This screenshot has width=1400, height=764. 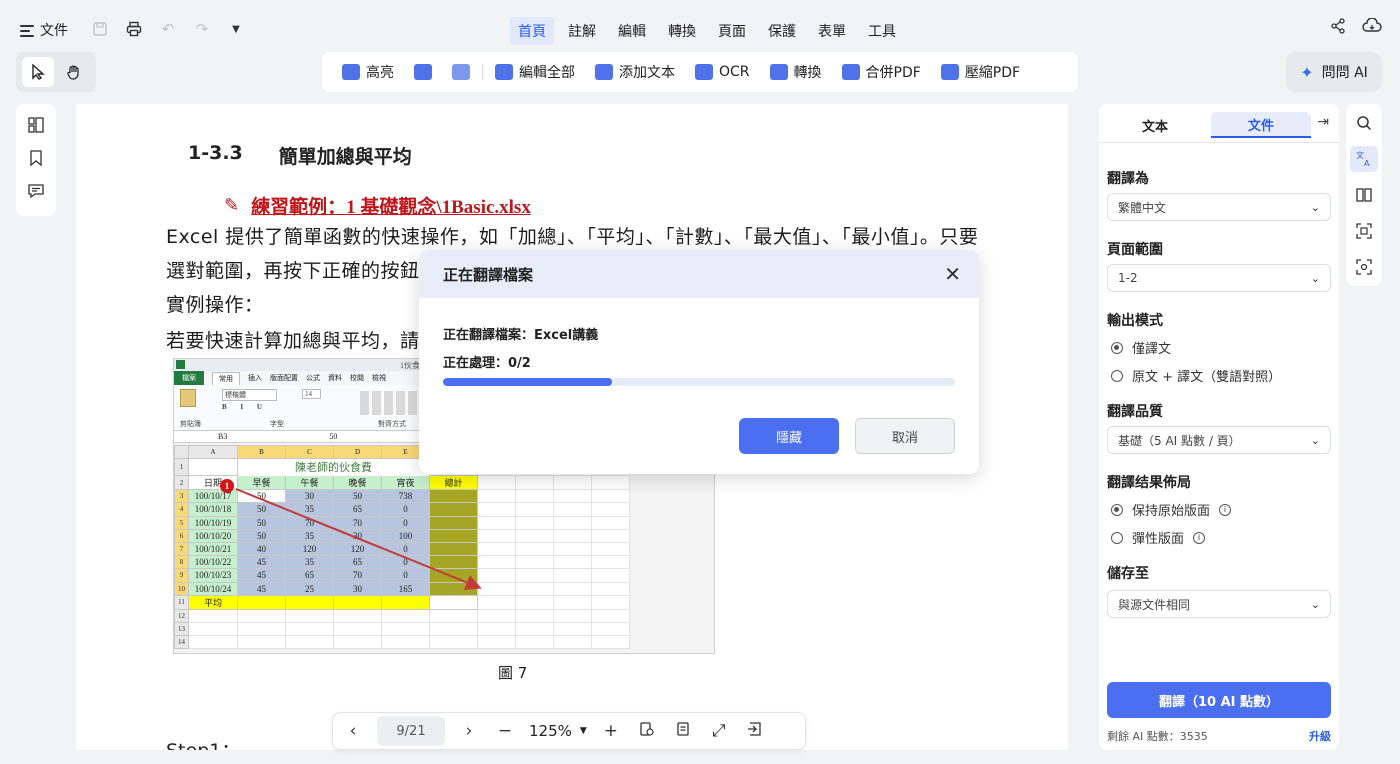 I want to click on translate-icon: 文A, so click(x=1364, y=159).